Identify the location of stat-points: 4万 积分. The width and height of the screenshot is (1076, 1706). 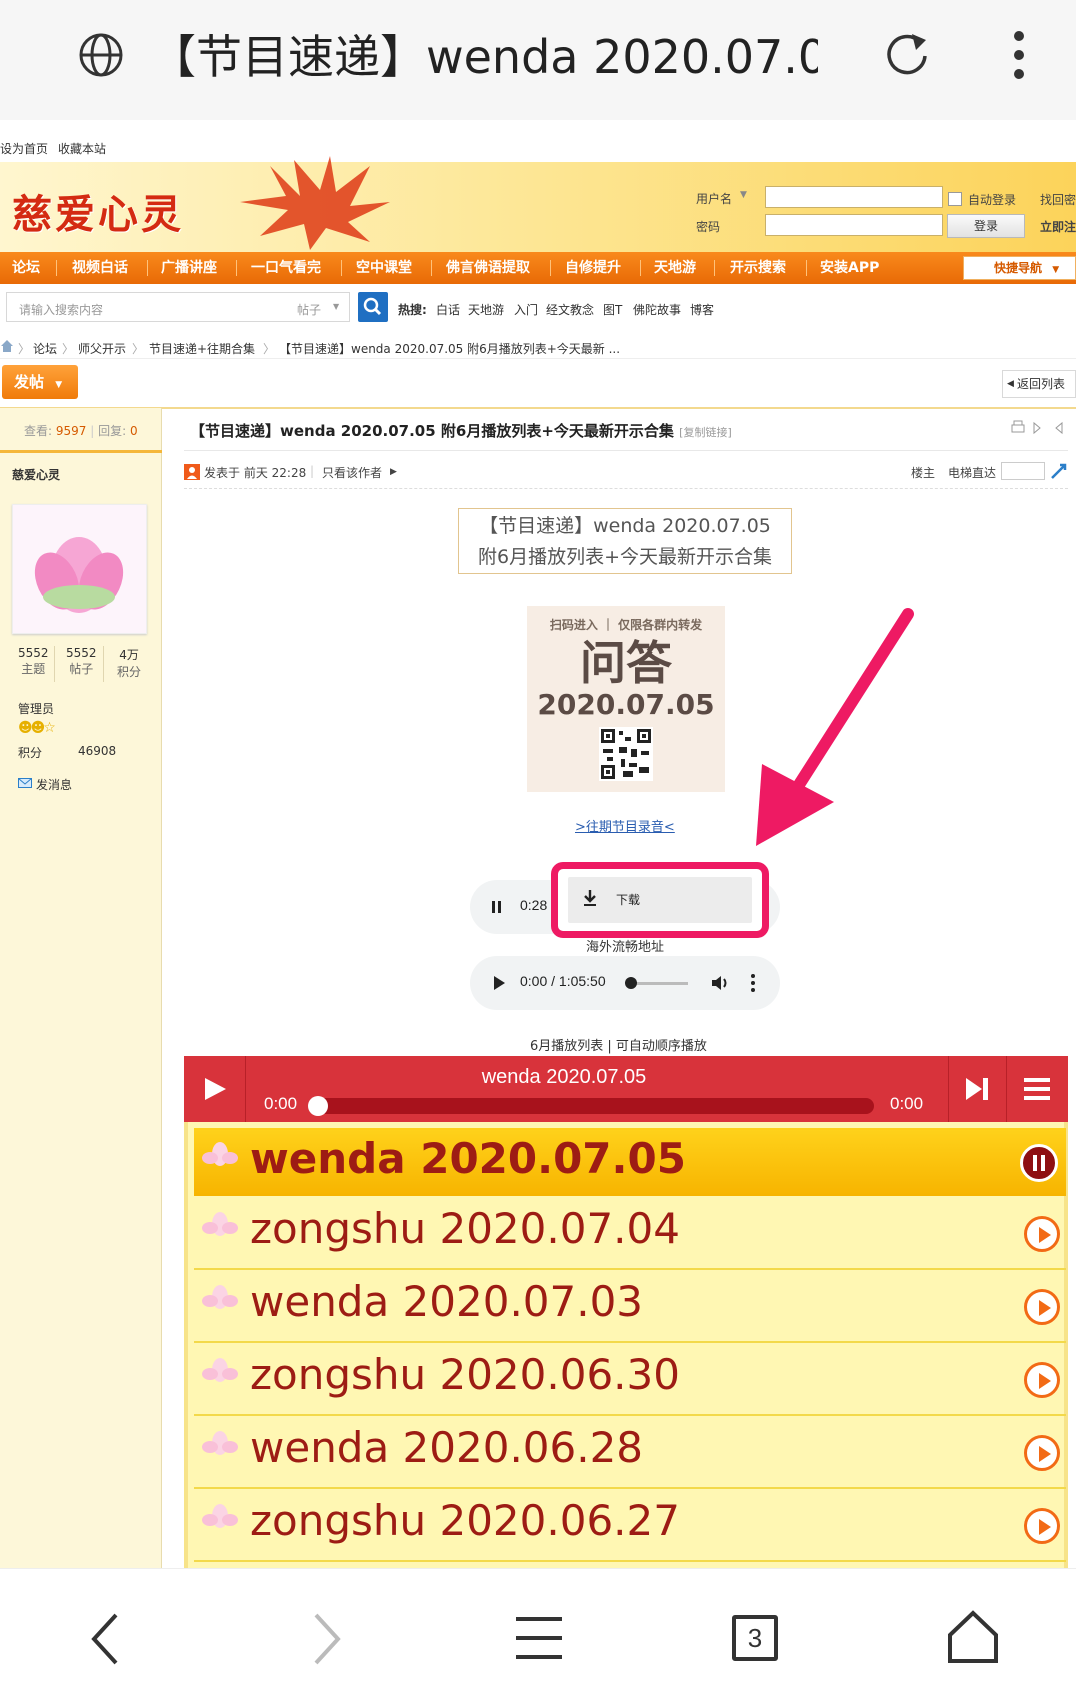
(129, 663).